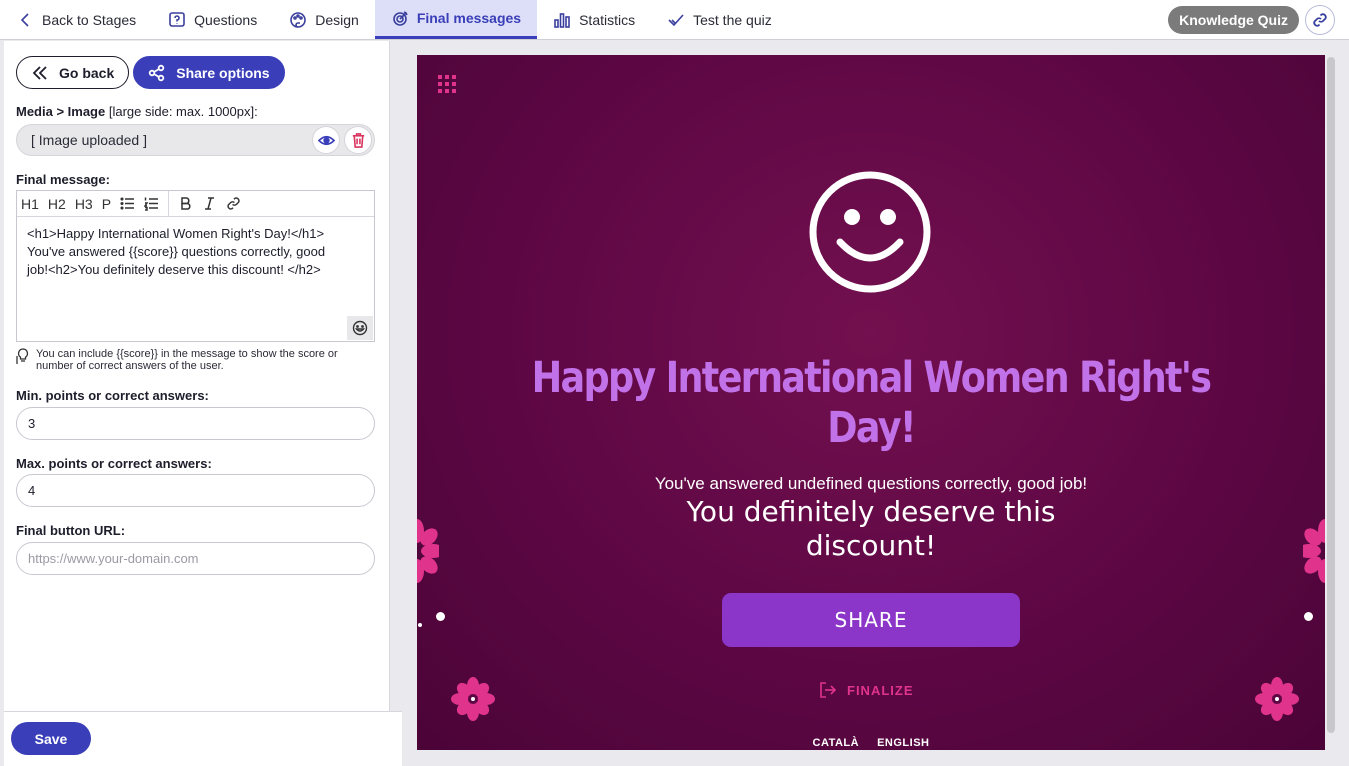 Image resolution: width=1349 pixels, height=766 pixels. What do you see at coordinates (223, 72) in the screenshot?
I see `share-options-label: Share options` at bounding box center [223, 72].